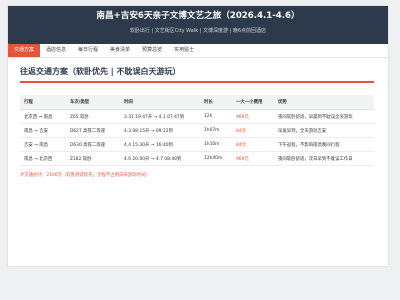 The height and width of the screenshot is (300, 400). I want to click on advantage-cell: 夜间软卧舒适，次日早到不耽误工作日, so click(324, 158).